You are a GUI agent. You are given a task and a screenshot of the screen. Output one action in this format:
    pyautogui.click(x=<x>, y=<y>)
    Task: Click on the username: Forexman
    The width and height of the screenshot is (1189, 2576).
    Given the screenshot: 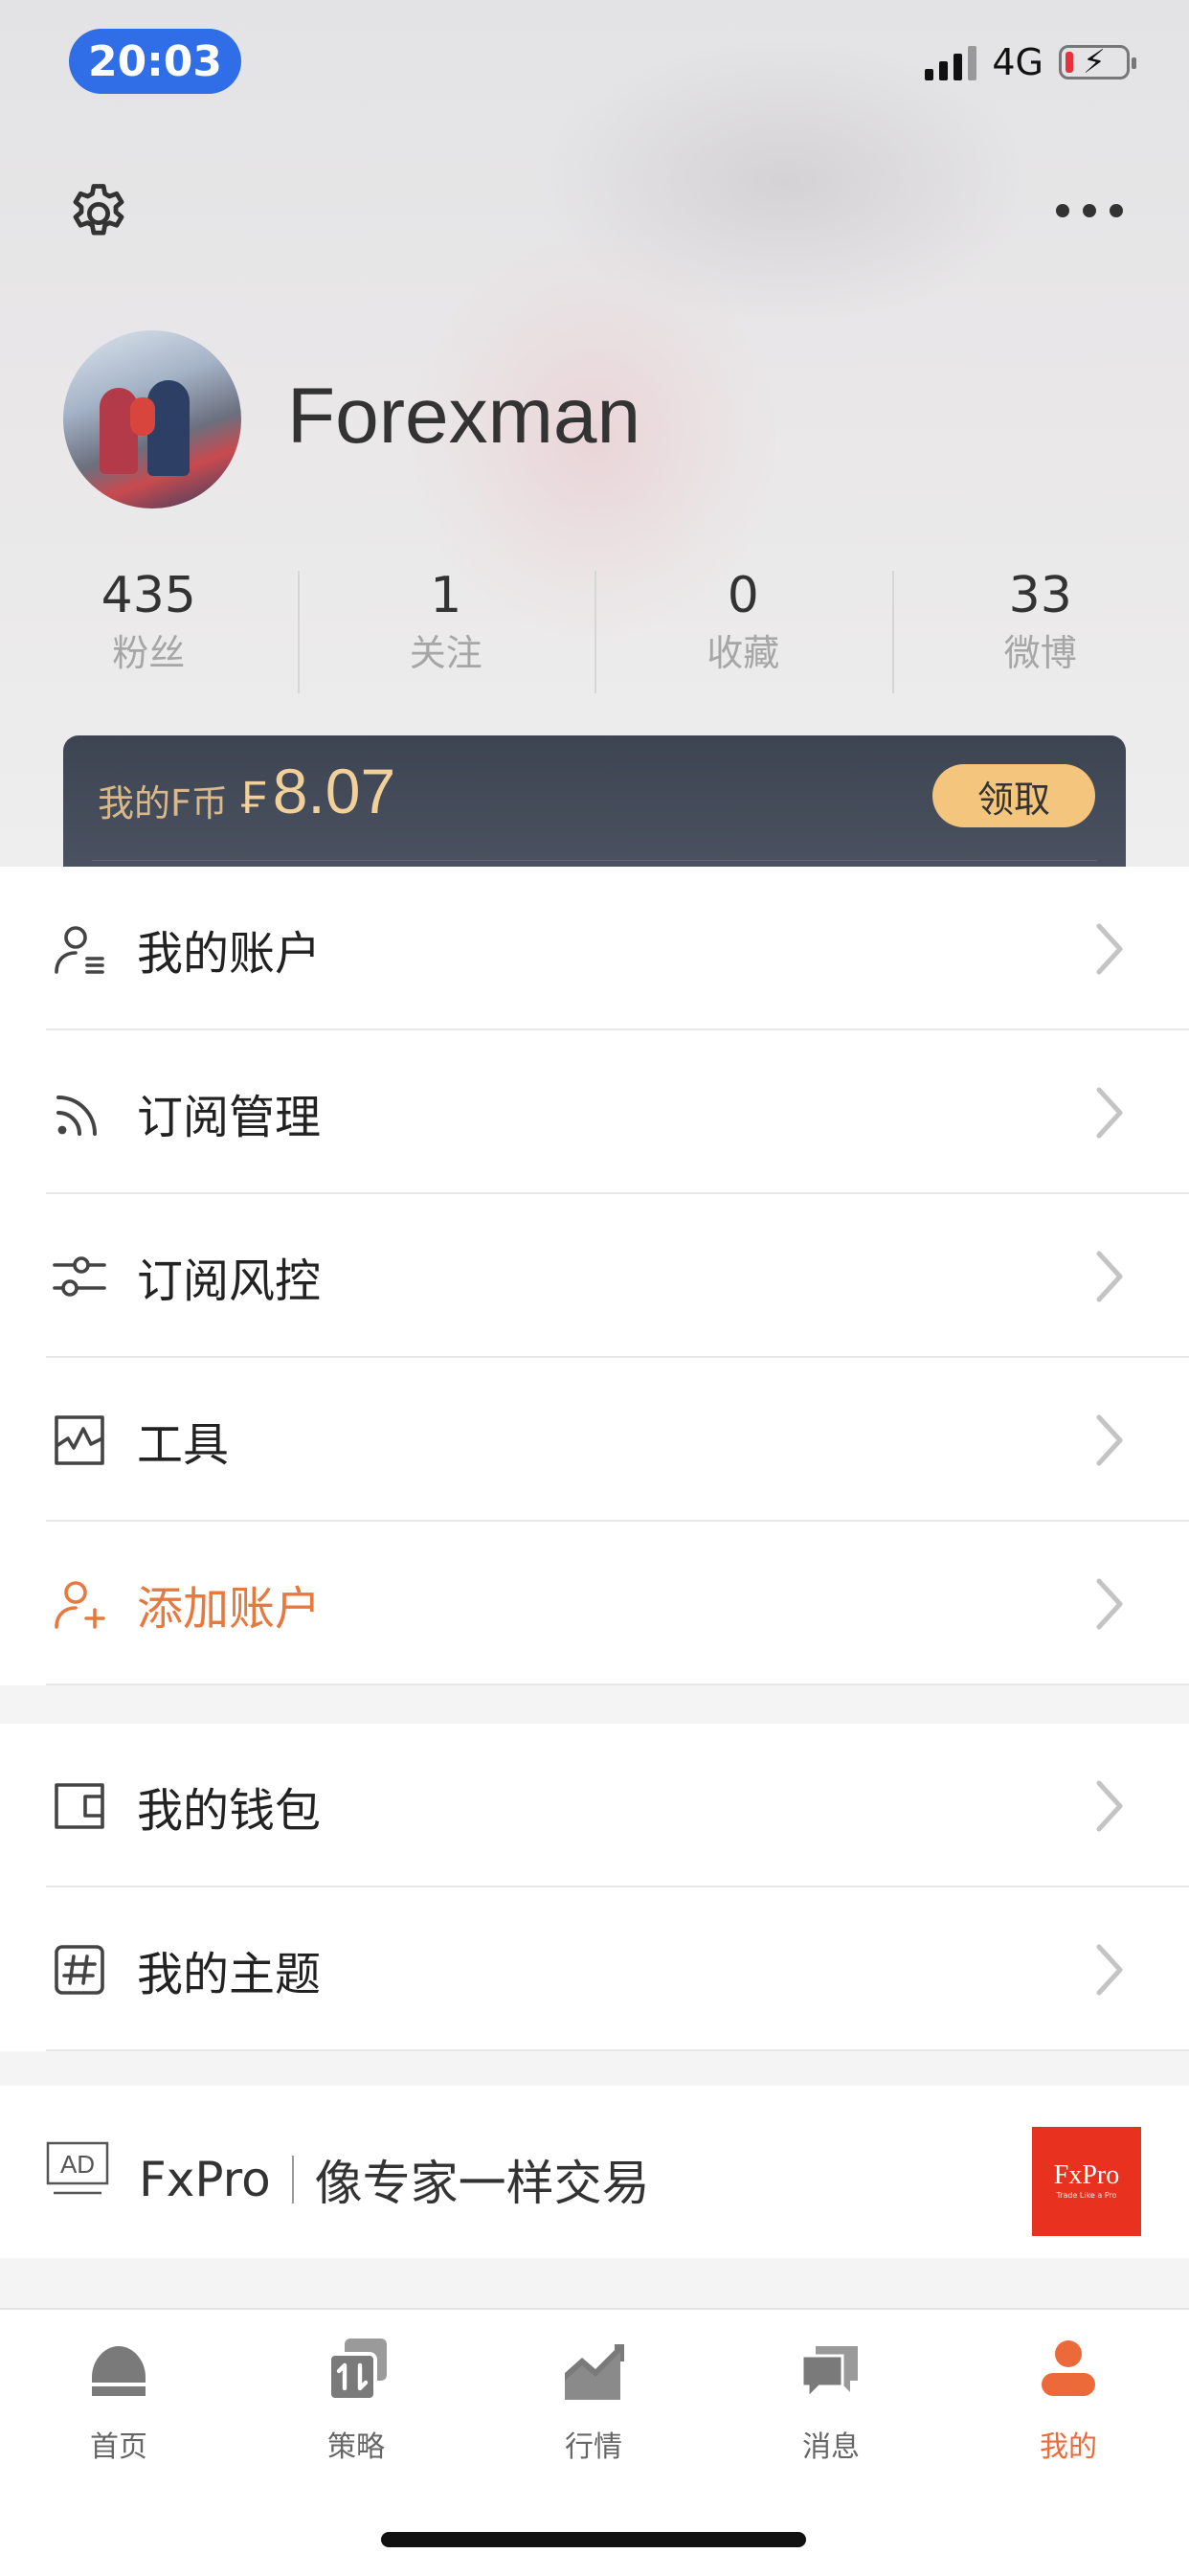 What is the action you would take?
    pyautogui.click(x=463, y=417)
    